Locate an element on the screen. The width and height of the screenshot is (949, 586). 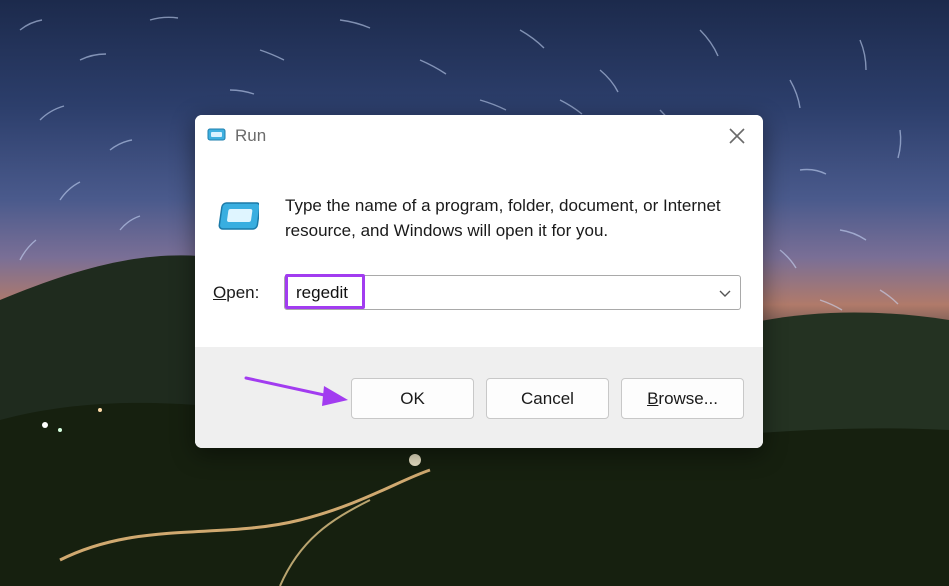
open-label: Open: is located at coordinates (236, 293).